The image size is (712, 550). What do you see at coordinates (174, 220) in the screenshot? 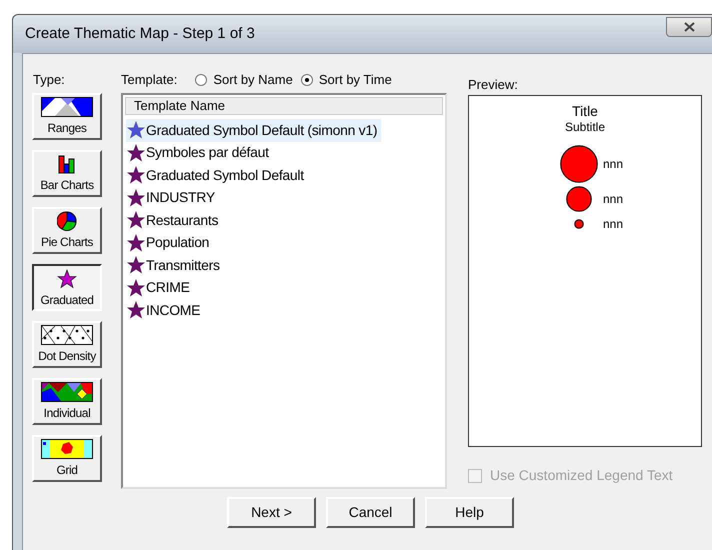
I see `template-item: Restaurants` at bounding box center [174, 220].